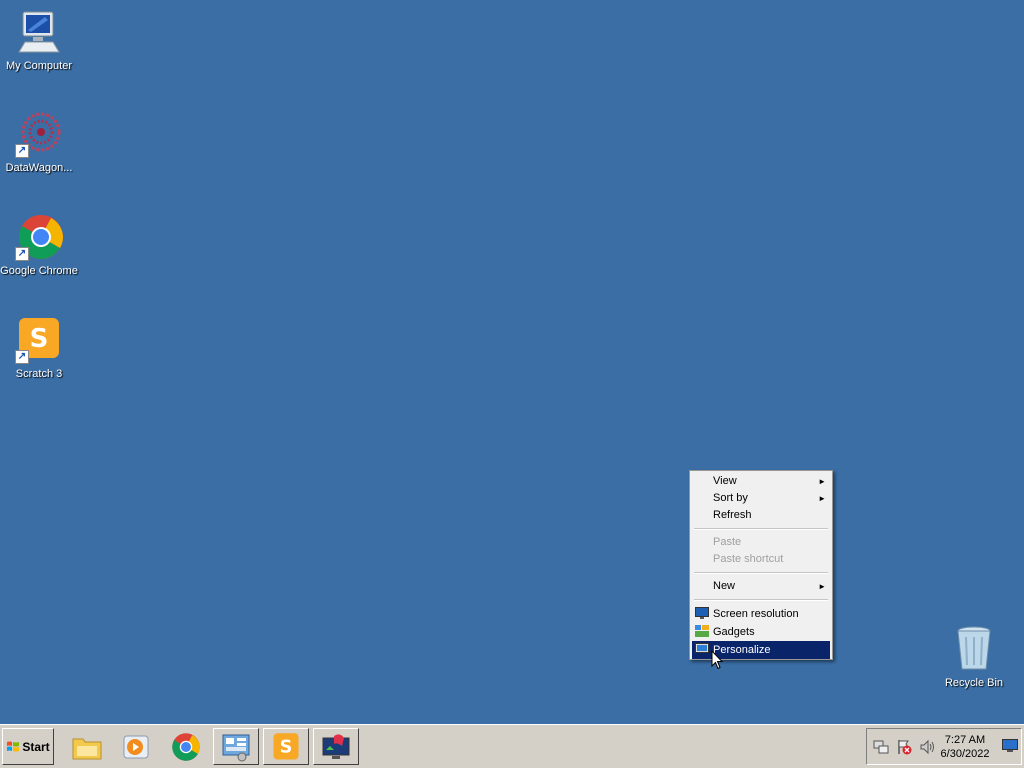  I want to click on menu-item-sort-by: Sort by ►, so click(761, 498).